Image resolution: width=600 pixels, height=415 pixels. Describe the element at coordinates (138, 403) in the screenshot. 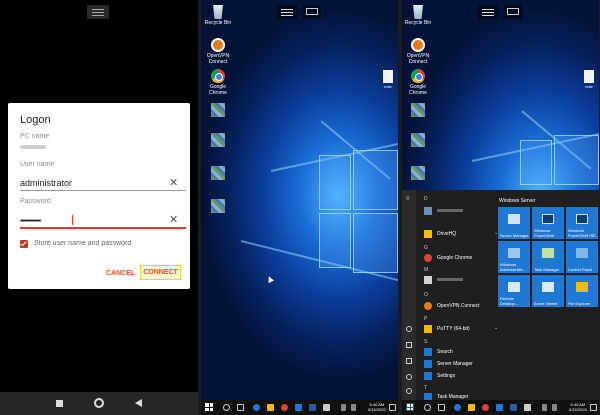

I see `back-icon` at that location.